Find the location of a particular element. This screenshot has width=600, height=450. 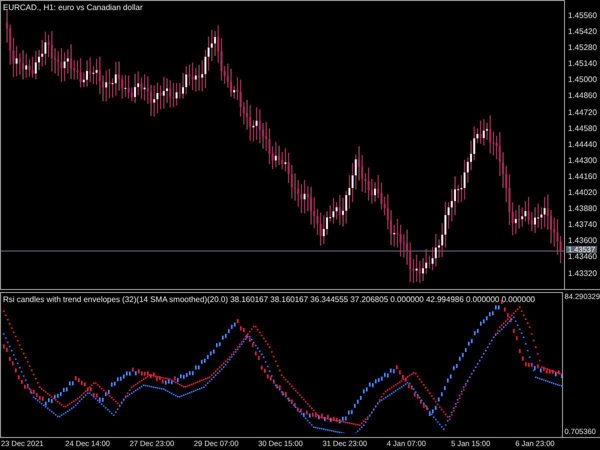

price-label: 1.45560 is located at coordinates (582, 16).